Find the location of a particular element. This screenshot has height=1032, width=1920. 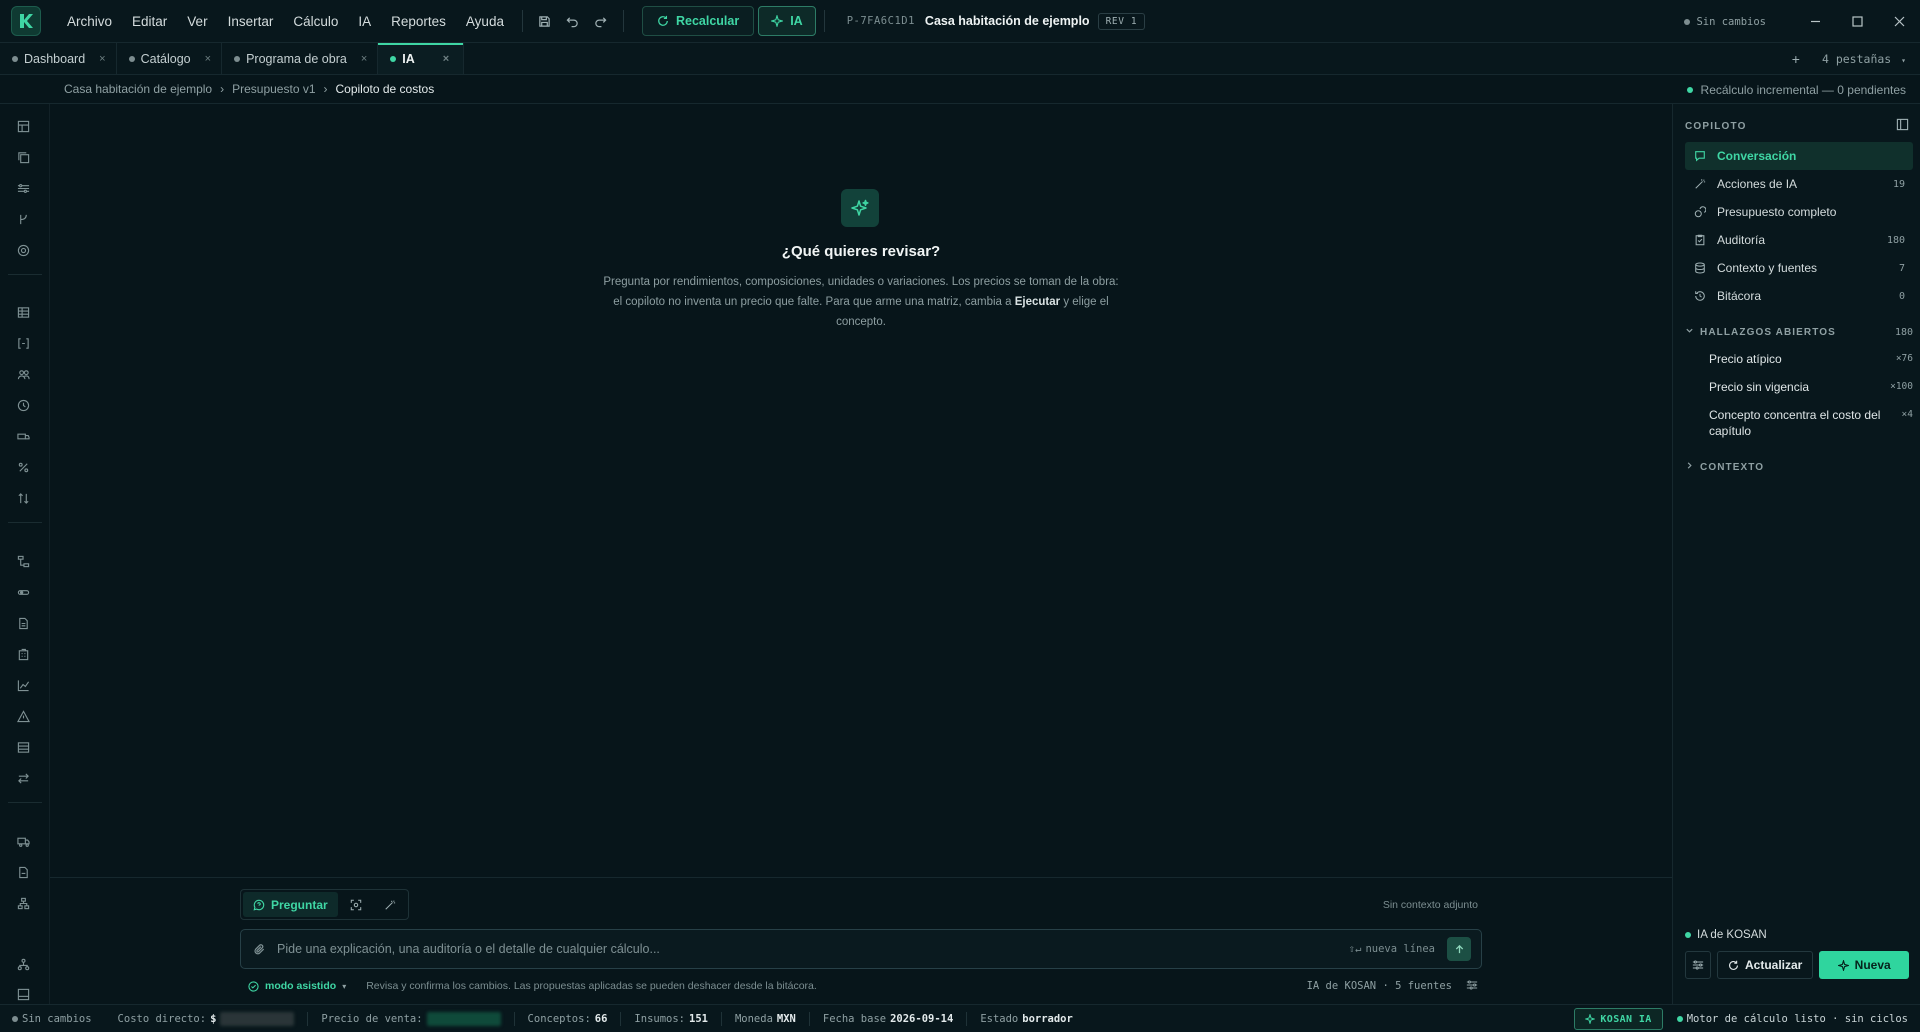

status-dot is located at coordinates (15, 1018).